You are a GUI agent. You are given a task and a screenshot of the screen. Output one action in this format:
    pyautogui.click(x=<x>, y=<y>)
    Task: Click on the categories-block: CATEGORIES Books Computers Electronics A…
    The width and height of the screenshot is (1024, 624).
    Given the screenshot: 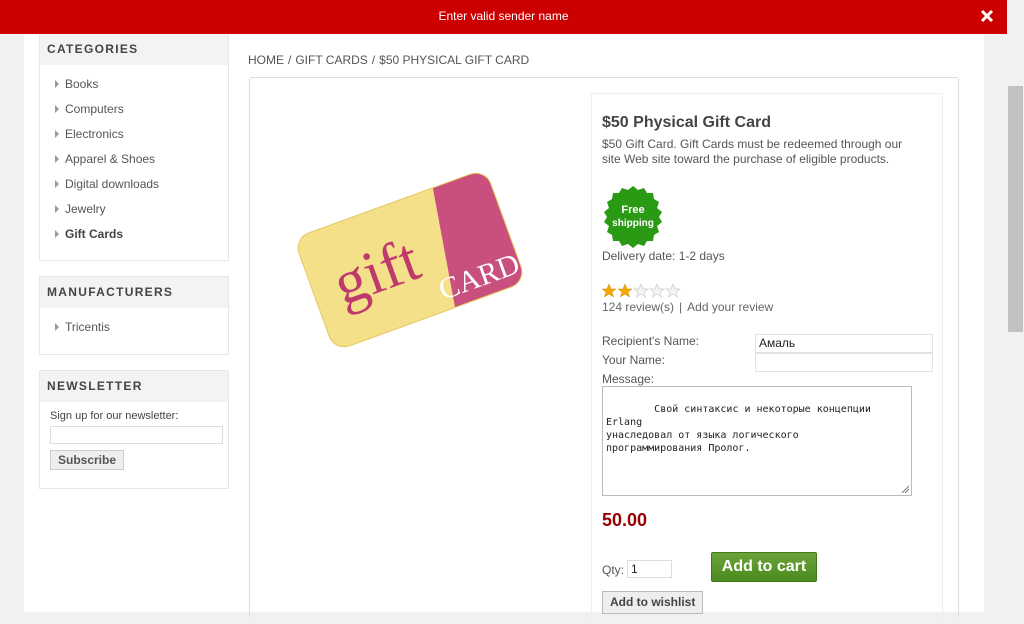 What is the action you would take?
    pyautogui.click(x=134, y=147)
    